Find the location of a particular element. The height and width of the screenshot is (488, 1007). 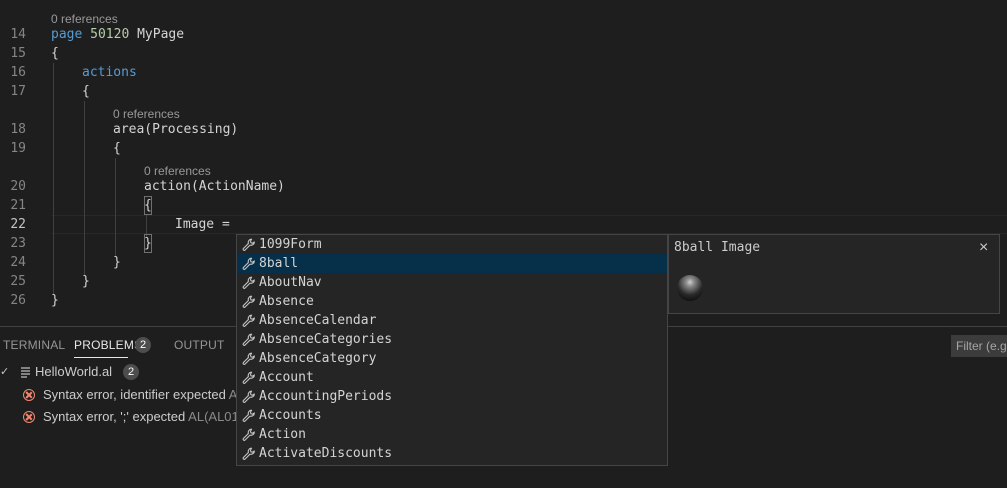

suggest-item: AbsenceCategories is located at coordinates (452, 339).